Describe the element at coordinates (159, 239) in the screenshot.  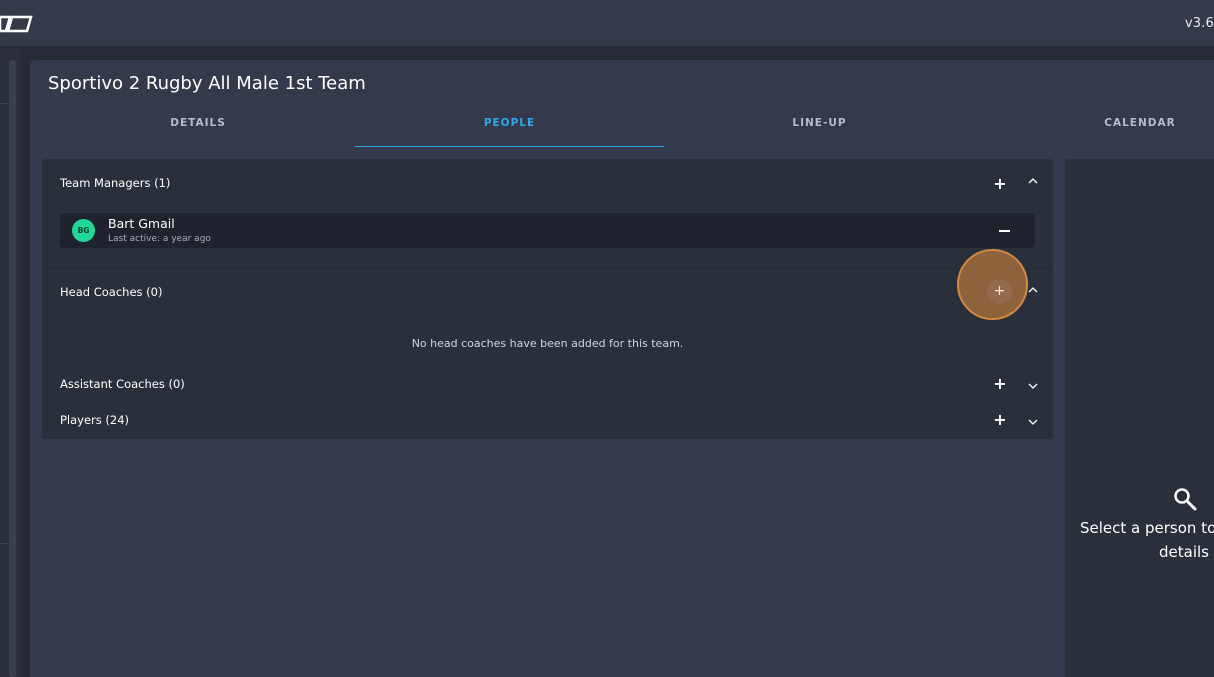
I see `member-last-active: Last active: a year ago` at that location.